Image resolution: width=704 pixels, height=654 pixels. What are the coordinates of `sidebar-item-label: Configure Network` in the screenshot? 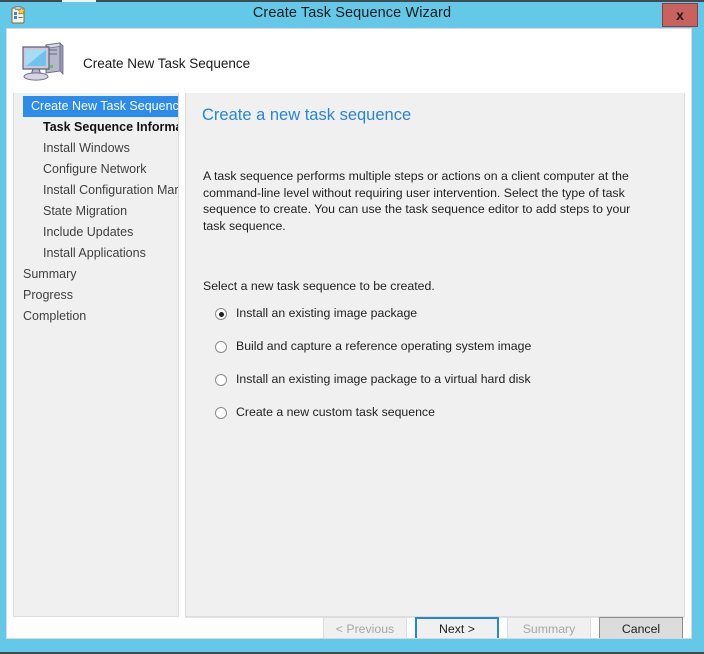 It's located at (95, 169).